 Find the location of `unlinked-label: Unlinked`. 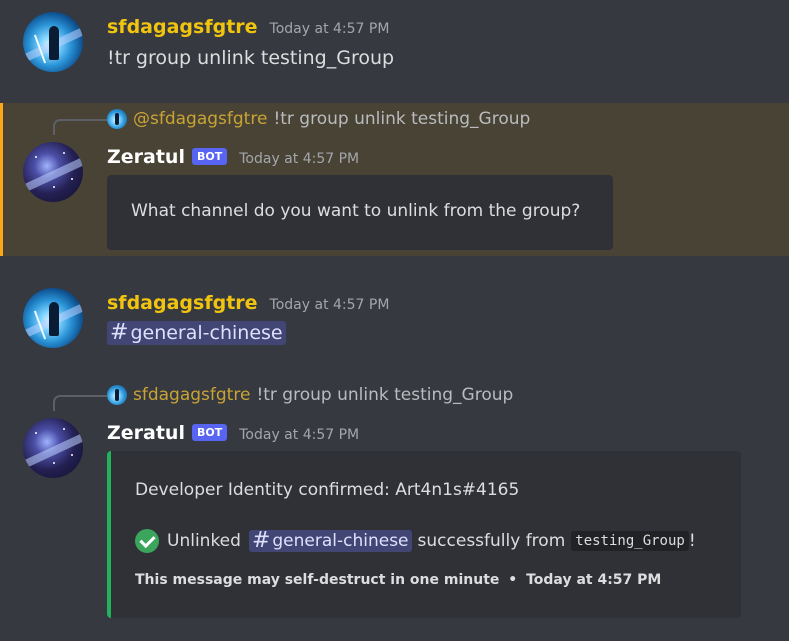

unlinked-label: Unlinked is located at coordinates (204, 541).